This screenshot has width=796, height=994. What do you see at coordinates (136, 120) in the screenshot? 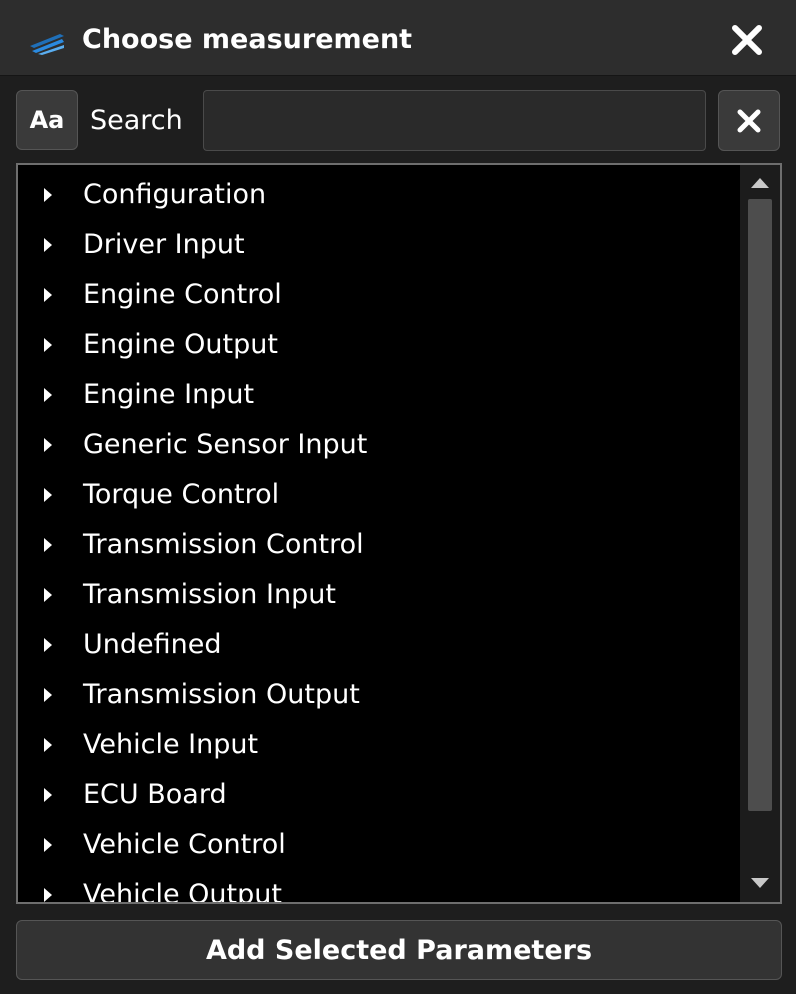
I see `search-label: Search` at bounding box center [136, 120].